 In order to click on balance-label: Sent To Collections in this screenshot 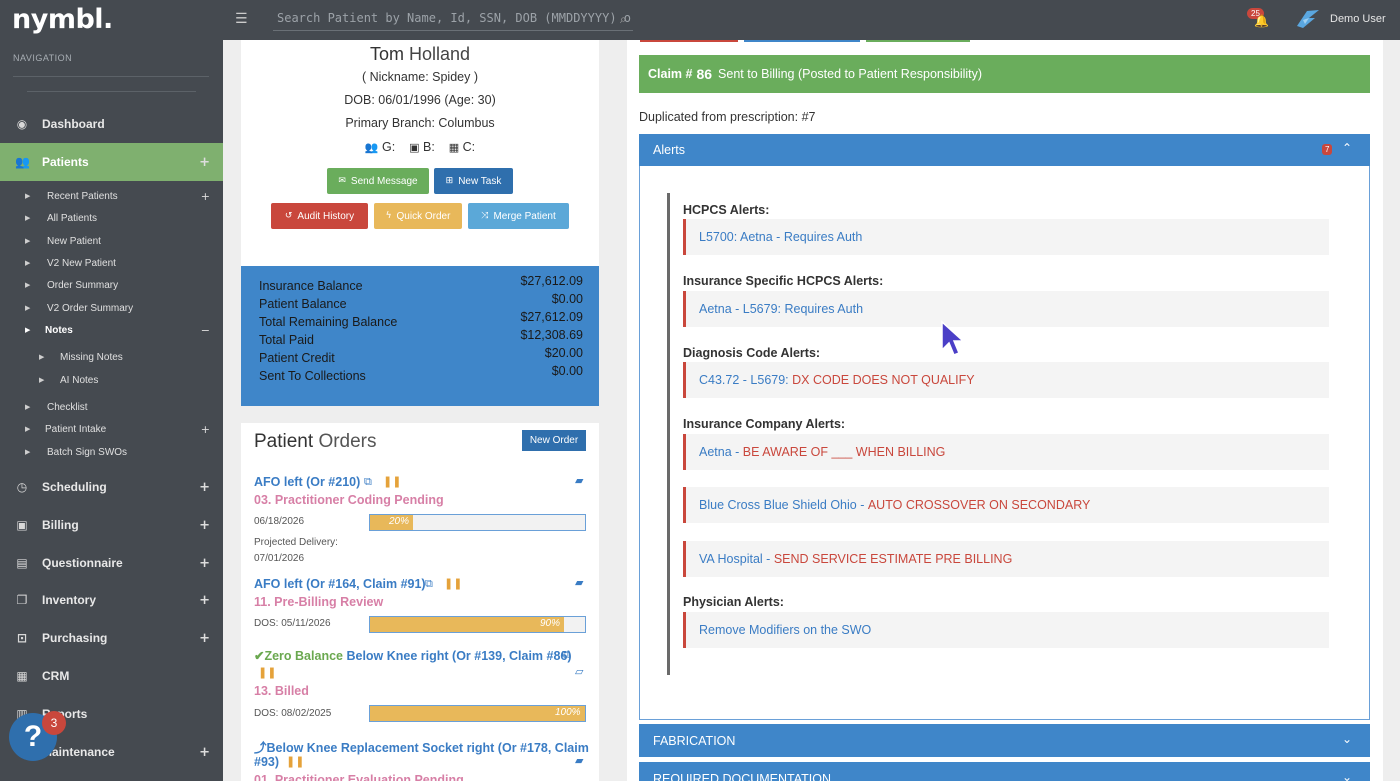, I will do `click(312, 376)`.